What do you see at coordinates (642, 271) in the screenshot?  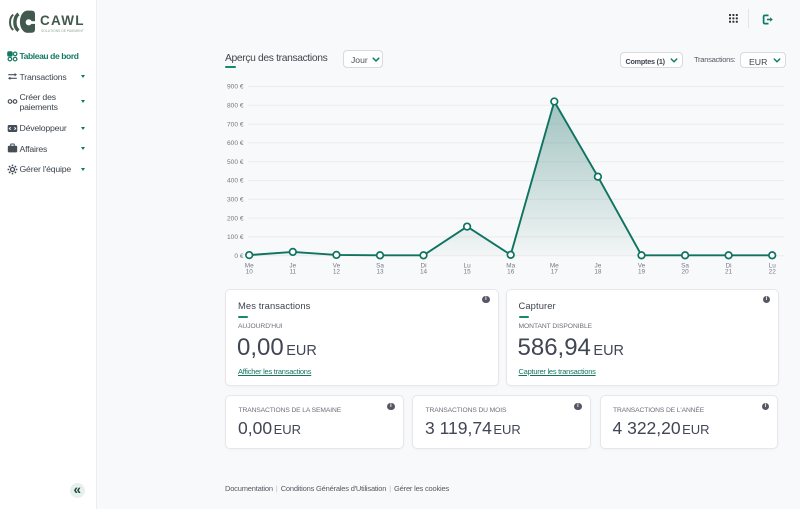 I see `svg-text: 19` at bounding box center [642, 271].